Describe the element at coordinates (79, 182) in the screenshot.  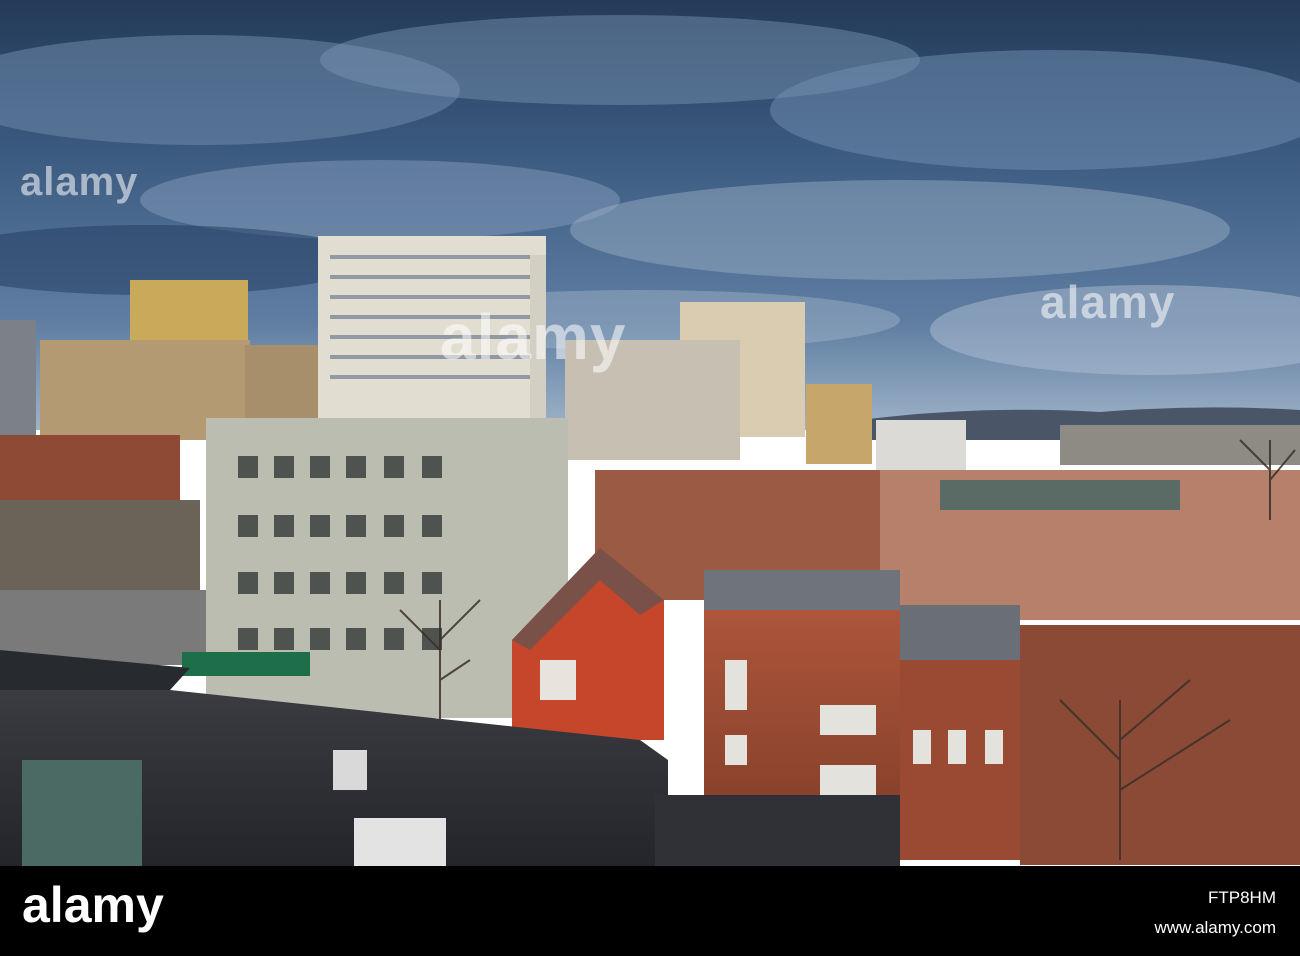
I see `watermark-left: alamy` at that location.